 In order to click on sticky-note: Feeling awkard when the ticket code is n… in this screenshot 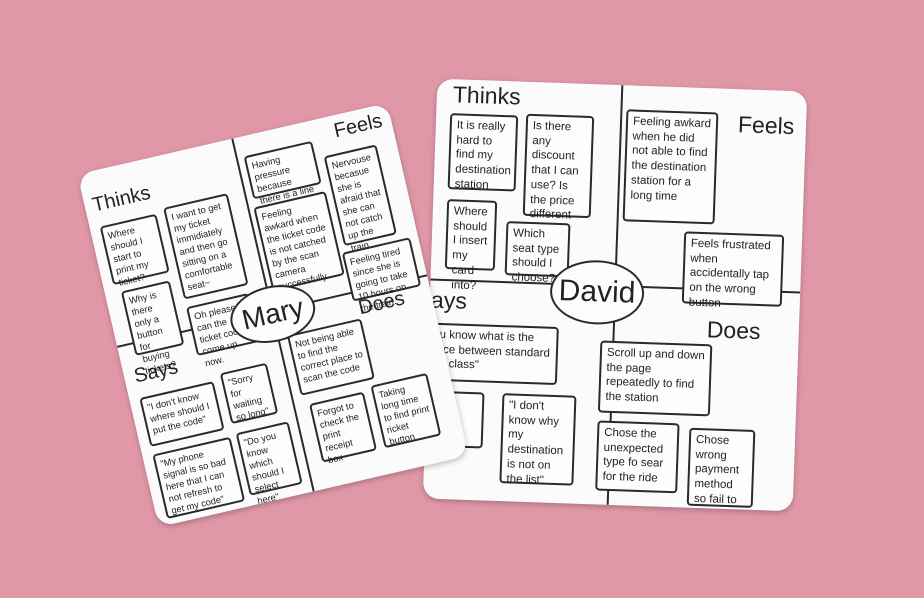, I will do `click(299, 242)`.